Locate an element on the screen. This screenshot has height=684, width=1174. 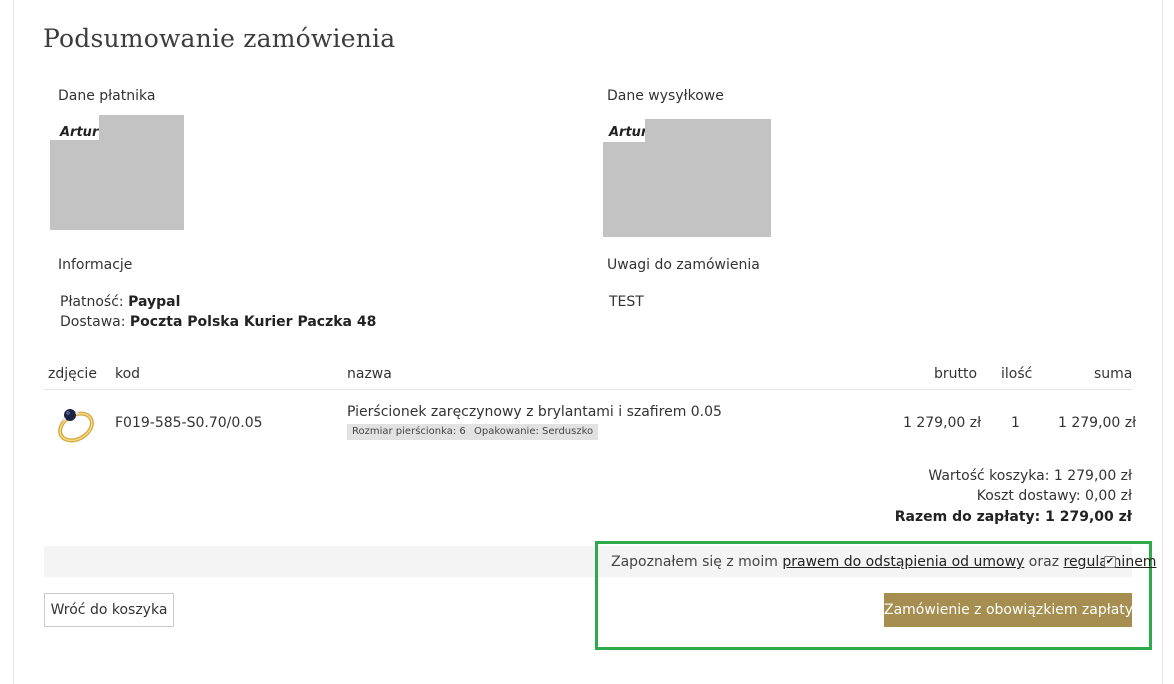
payment-method-line: Płatność: Paypal is located at coordinates (120, 302).